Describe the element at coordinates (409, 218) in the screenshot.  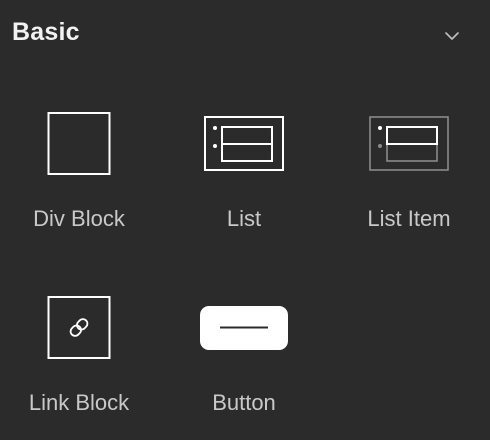
I see `element-label: List Item` at that location.